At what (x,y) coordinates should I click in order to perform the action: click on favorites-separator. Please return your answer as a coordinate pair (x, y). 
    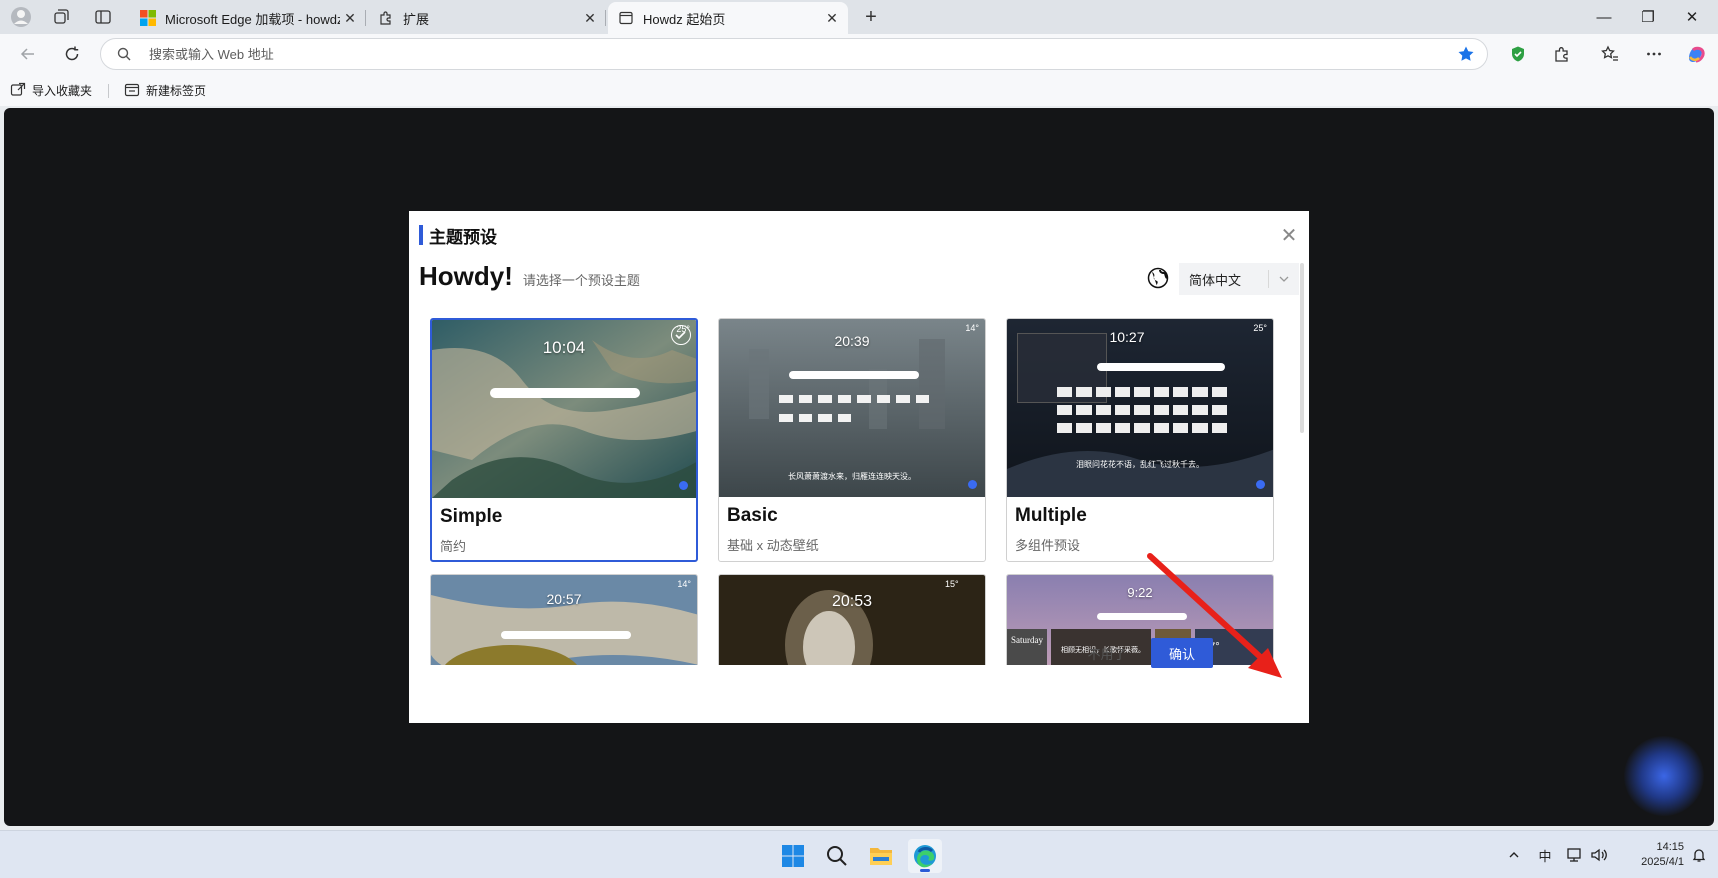
    Looking at the image, I should click on (108, 91).